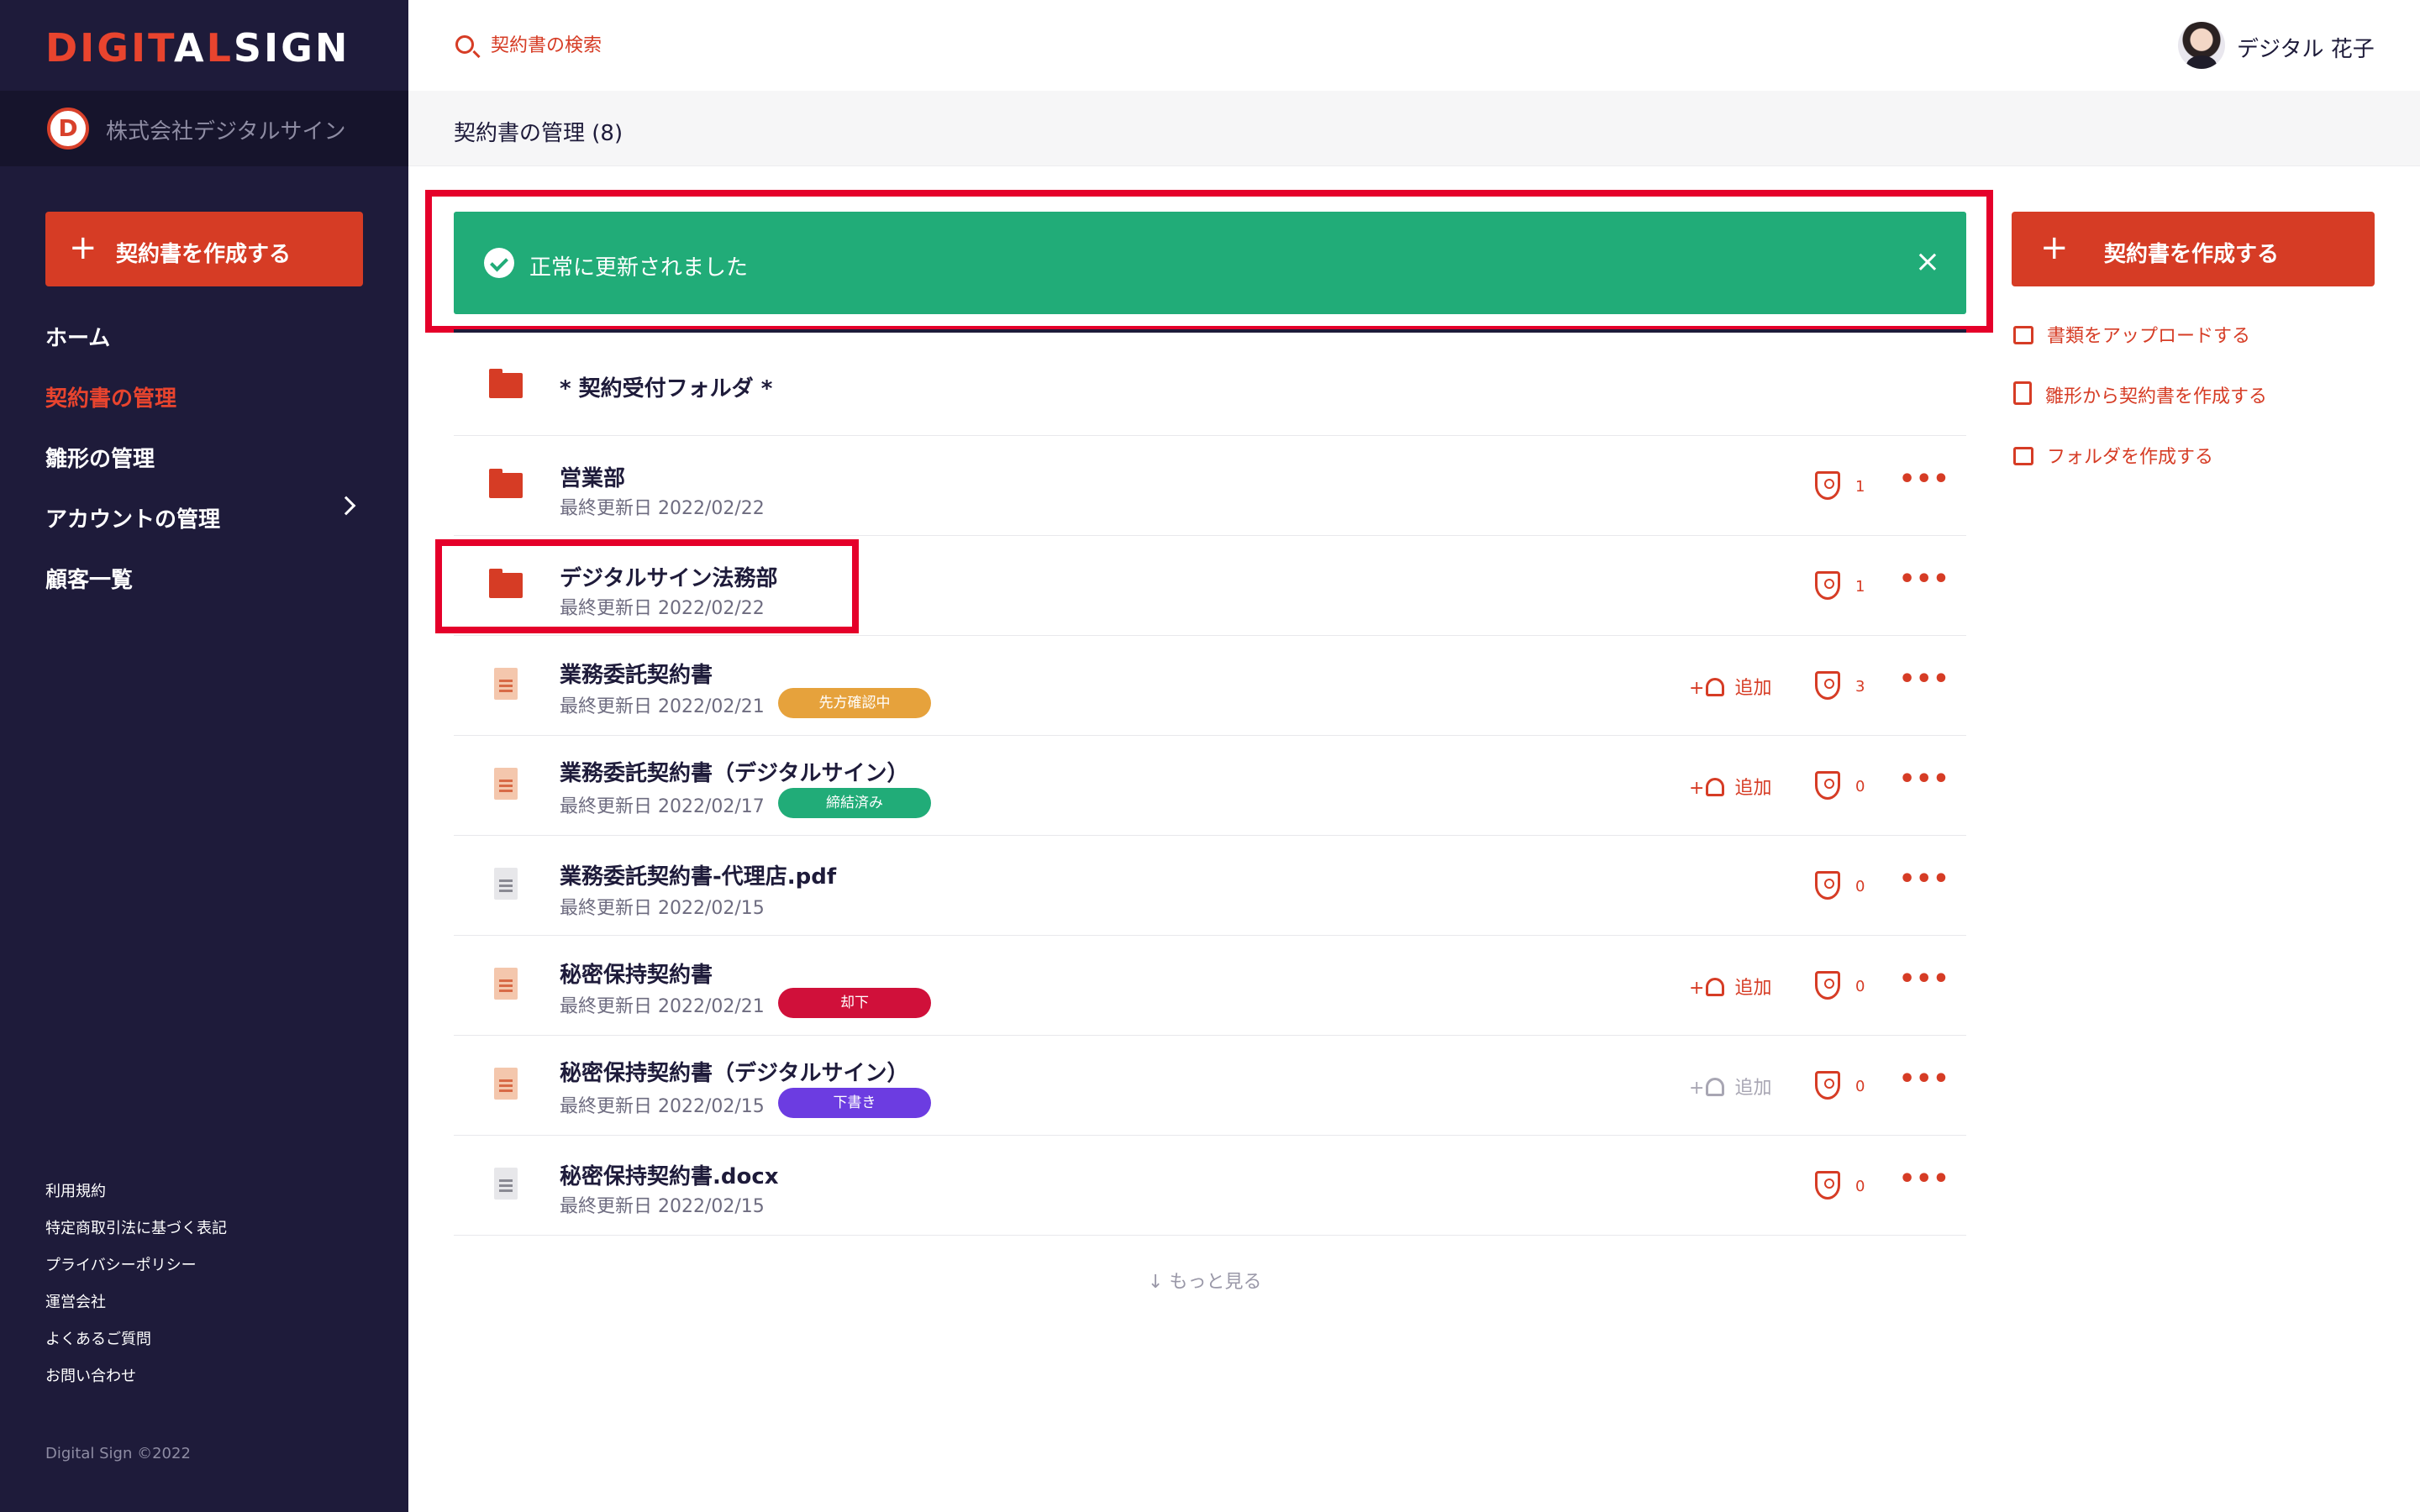 The width and height of the screenshot is (2420, 1512). What do you see at coordinates (855, 1103) in the screenshot?
I see `status-badge: 下書き` at bounding box center [855, 1103].